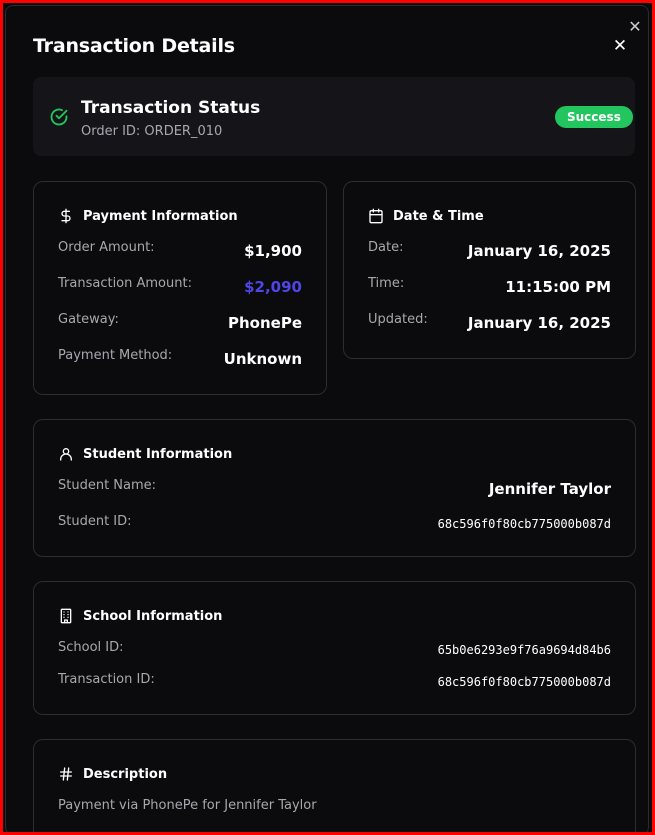 The height and width of the screenshot is (835, 655). I want to click on check-circle-icon, so click(59, 117).